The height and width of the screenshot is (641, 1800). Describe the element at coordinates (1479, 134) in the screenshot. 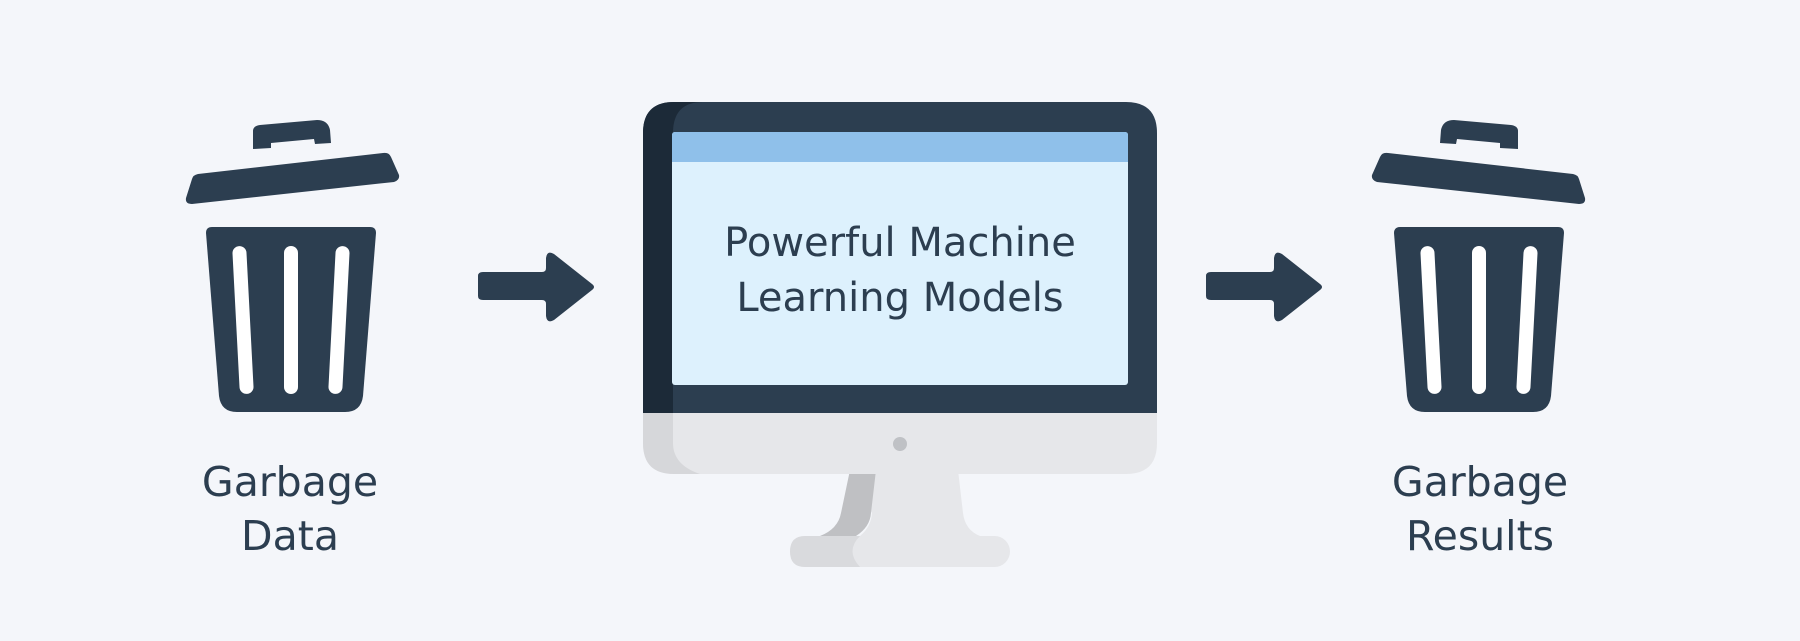

I see `trash-lid-handle` at that location.